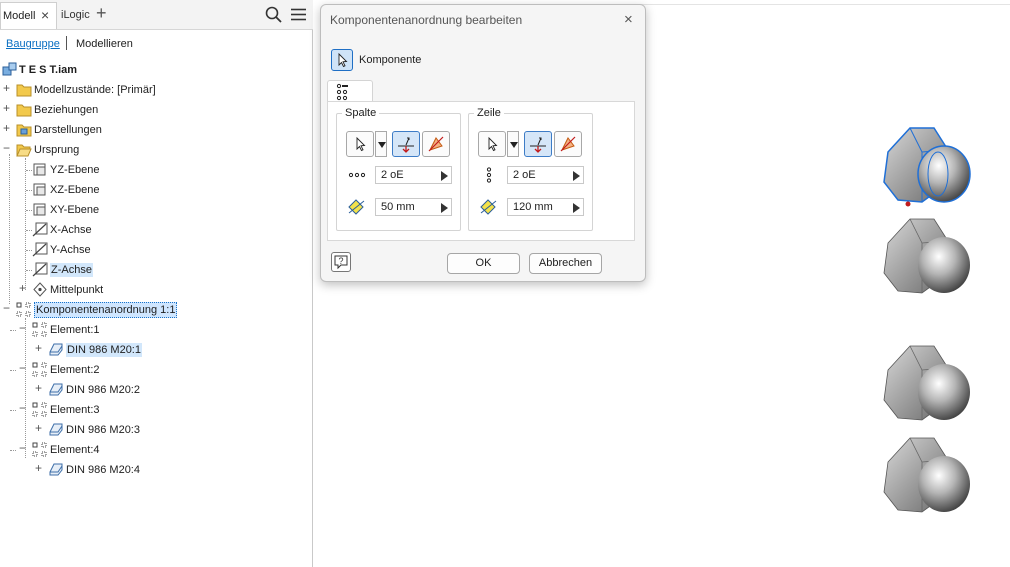  What do you see at coordinates (155, 290) in the screenshot?
I see `tree-item-center-point: + Mittelpunkt` at bounding box center [155, 290].